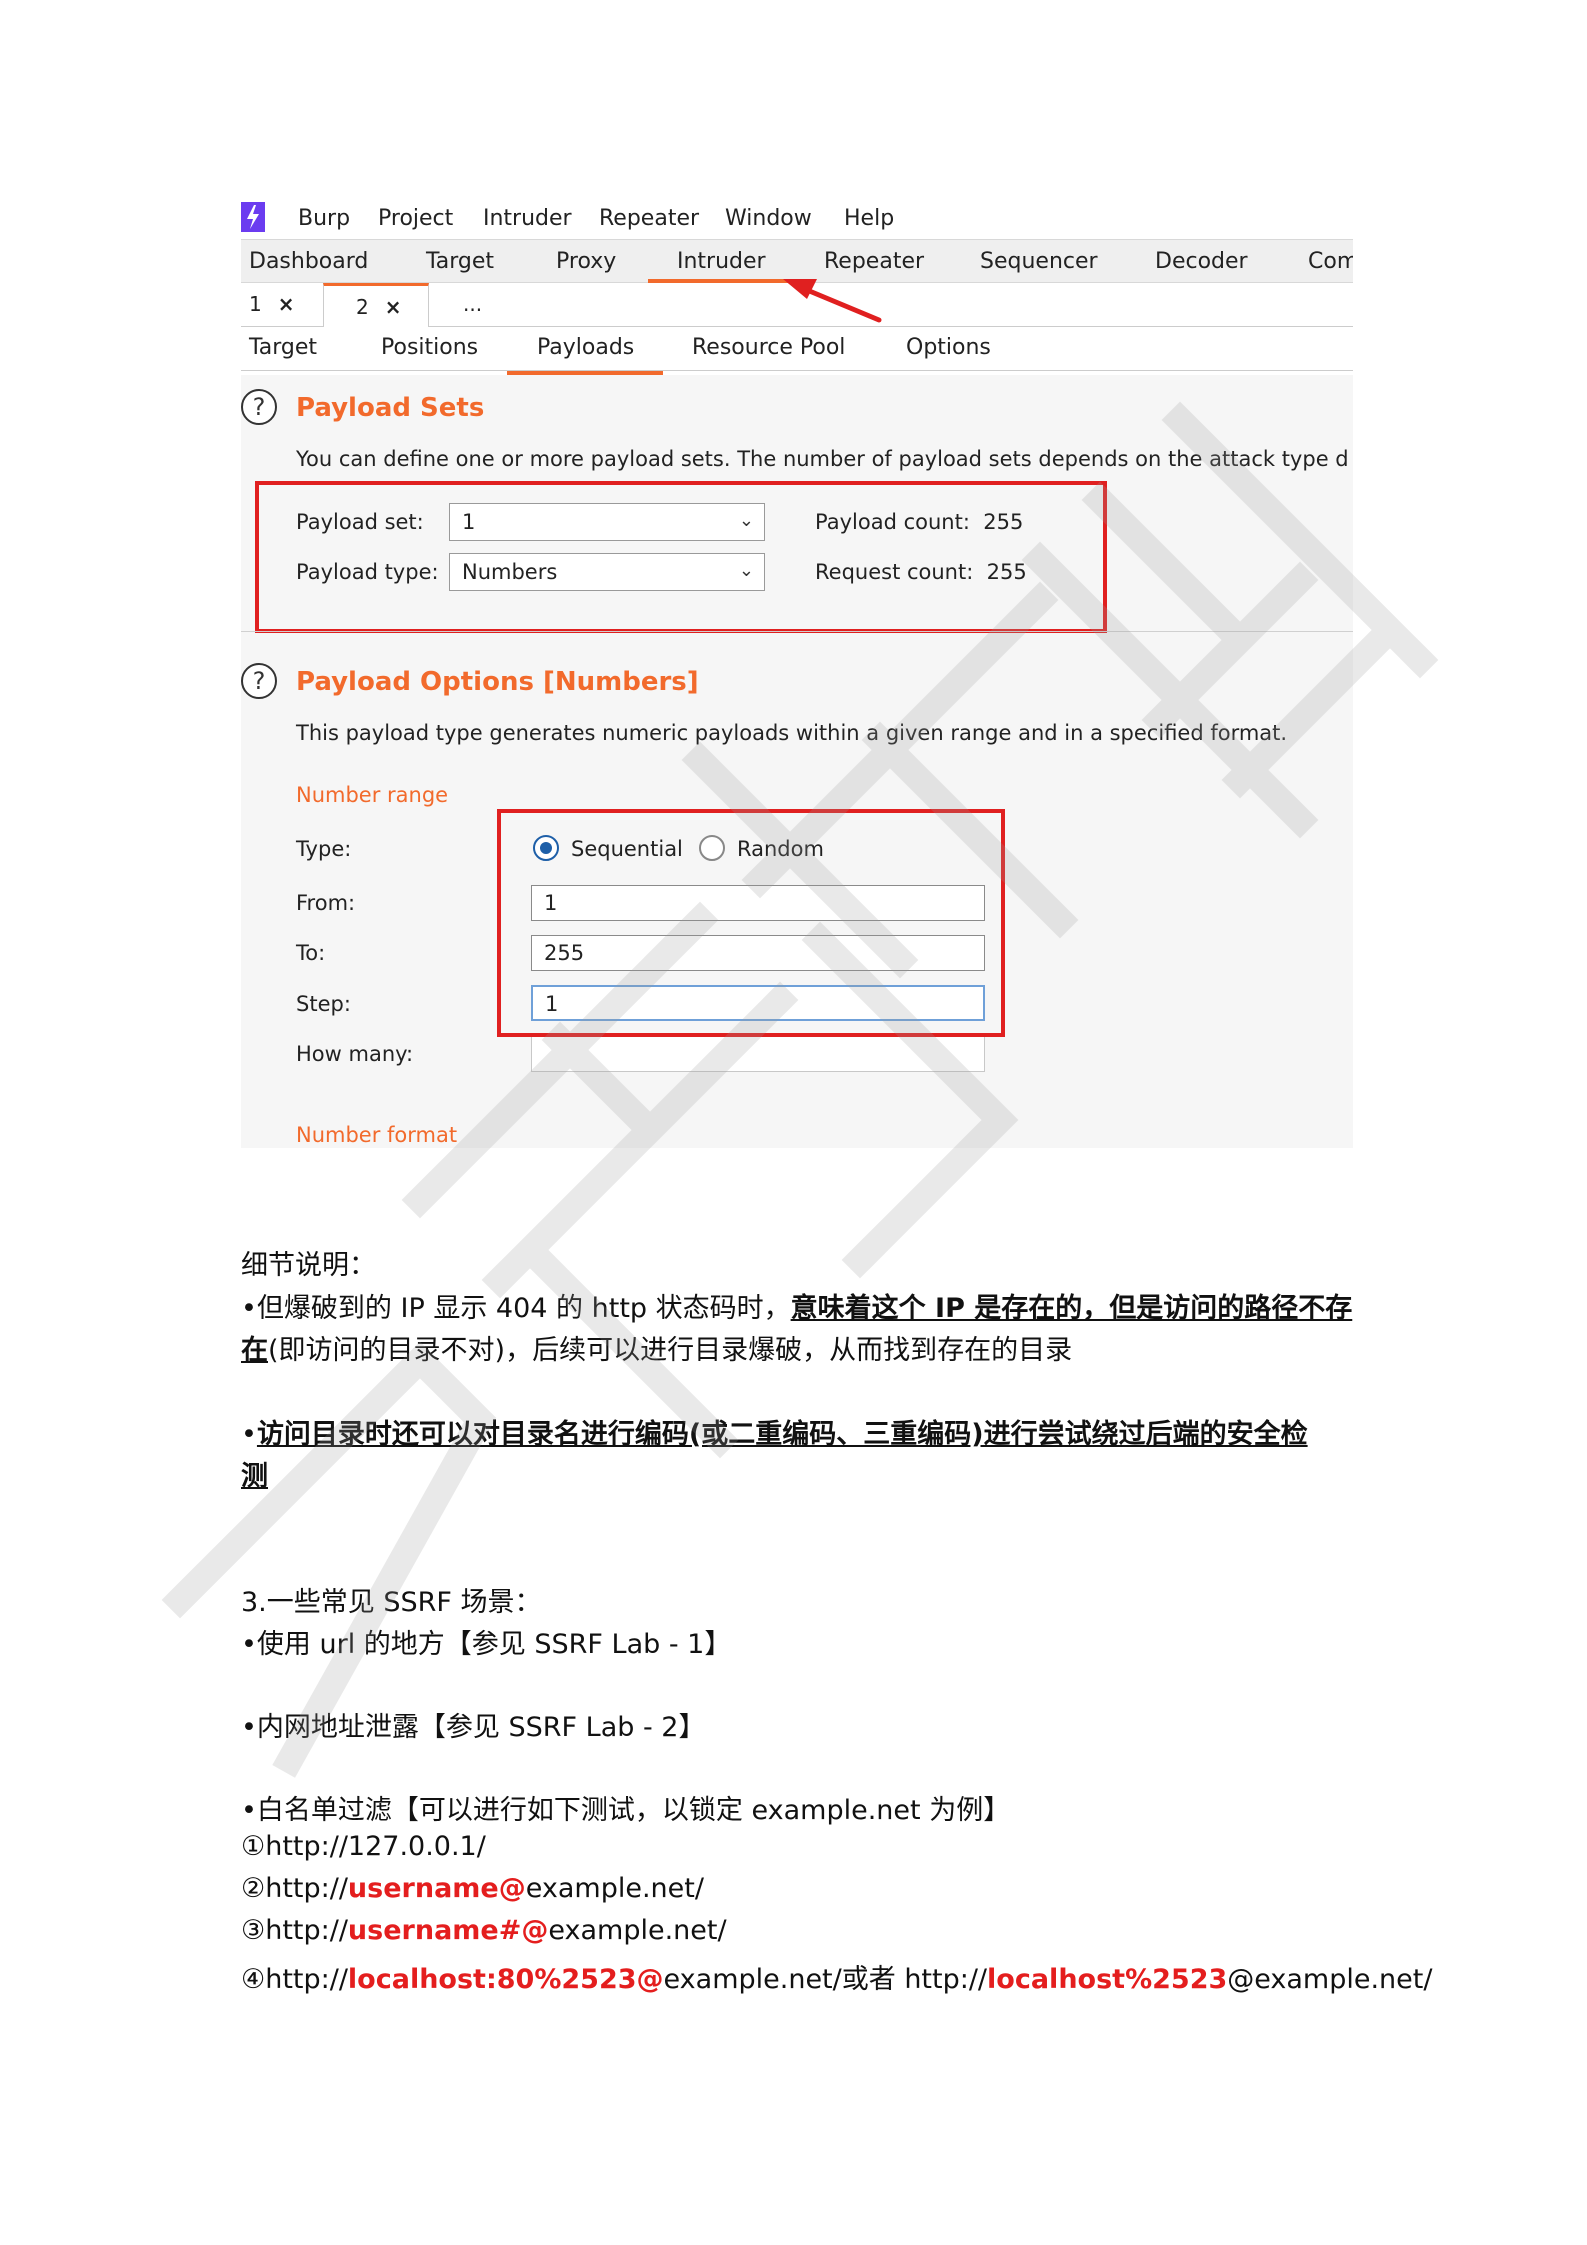 Image resolution: width=1587 pixels, height=2245 pixels. What do you see at coordinates (377, 1135) in the screenshot?
I see `number-format-label: Number format` at bounding box center [377, 1135].